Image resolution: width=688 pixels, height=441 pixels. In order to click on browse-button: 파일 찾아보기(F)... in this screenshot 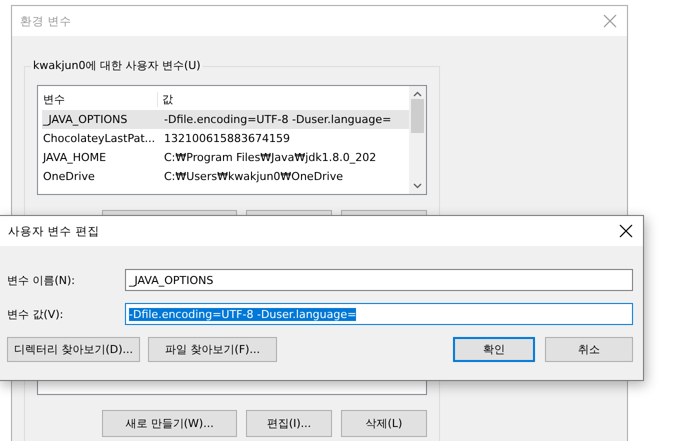, I will do `click(212, 349)`.